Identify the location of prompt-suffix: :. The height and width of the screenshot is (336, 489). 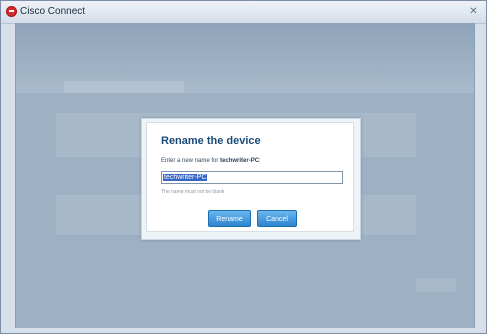
(260, 161).